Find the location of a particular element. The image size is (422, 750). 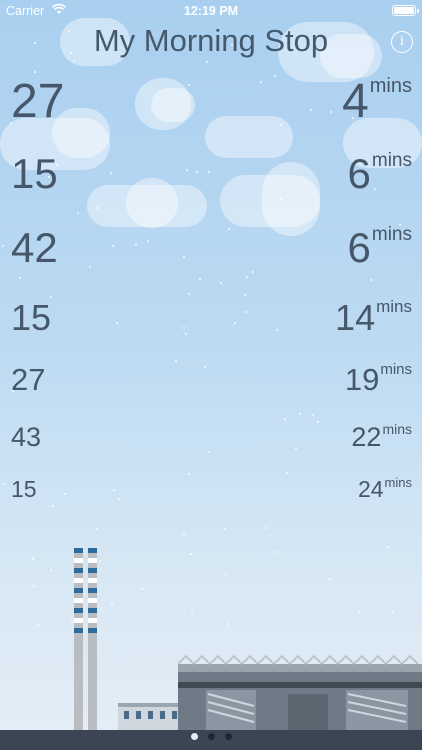

arrival-time: 14mins is located at coordinates (373, 317).